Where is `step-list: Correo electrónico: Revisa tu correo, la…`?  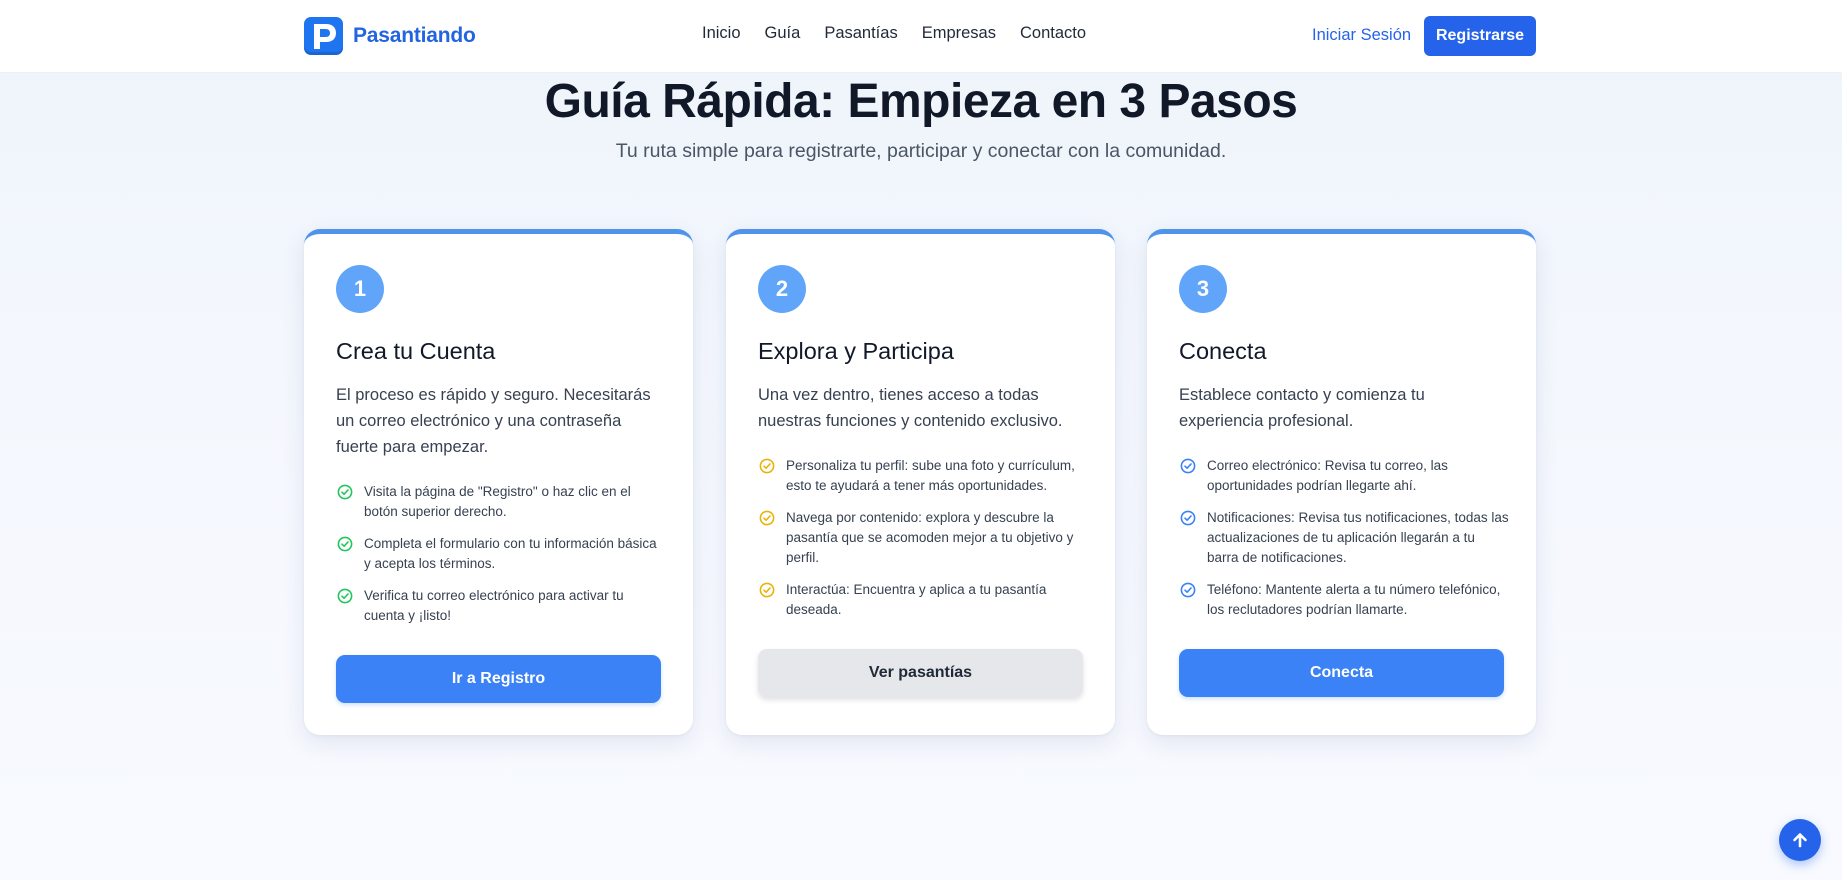 step-list: Correo electrónico: Revisa tu correo, la… is located at coordinates (1344, 544).